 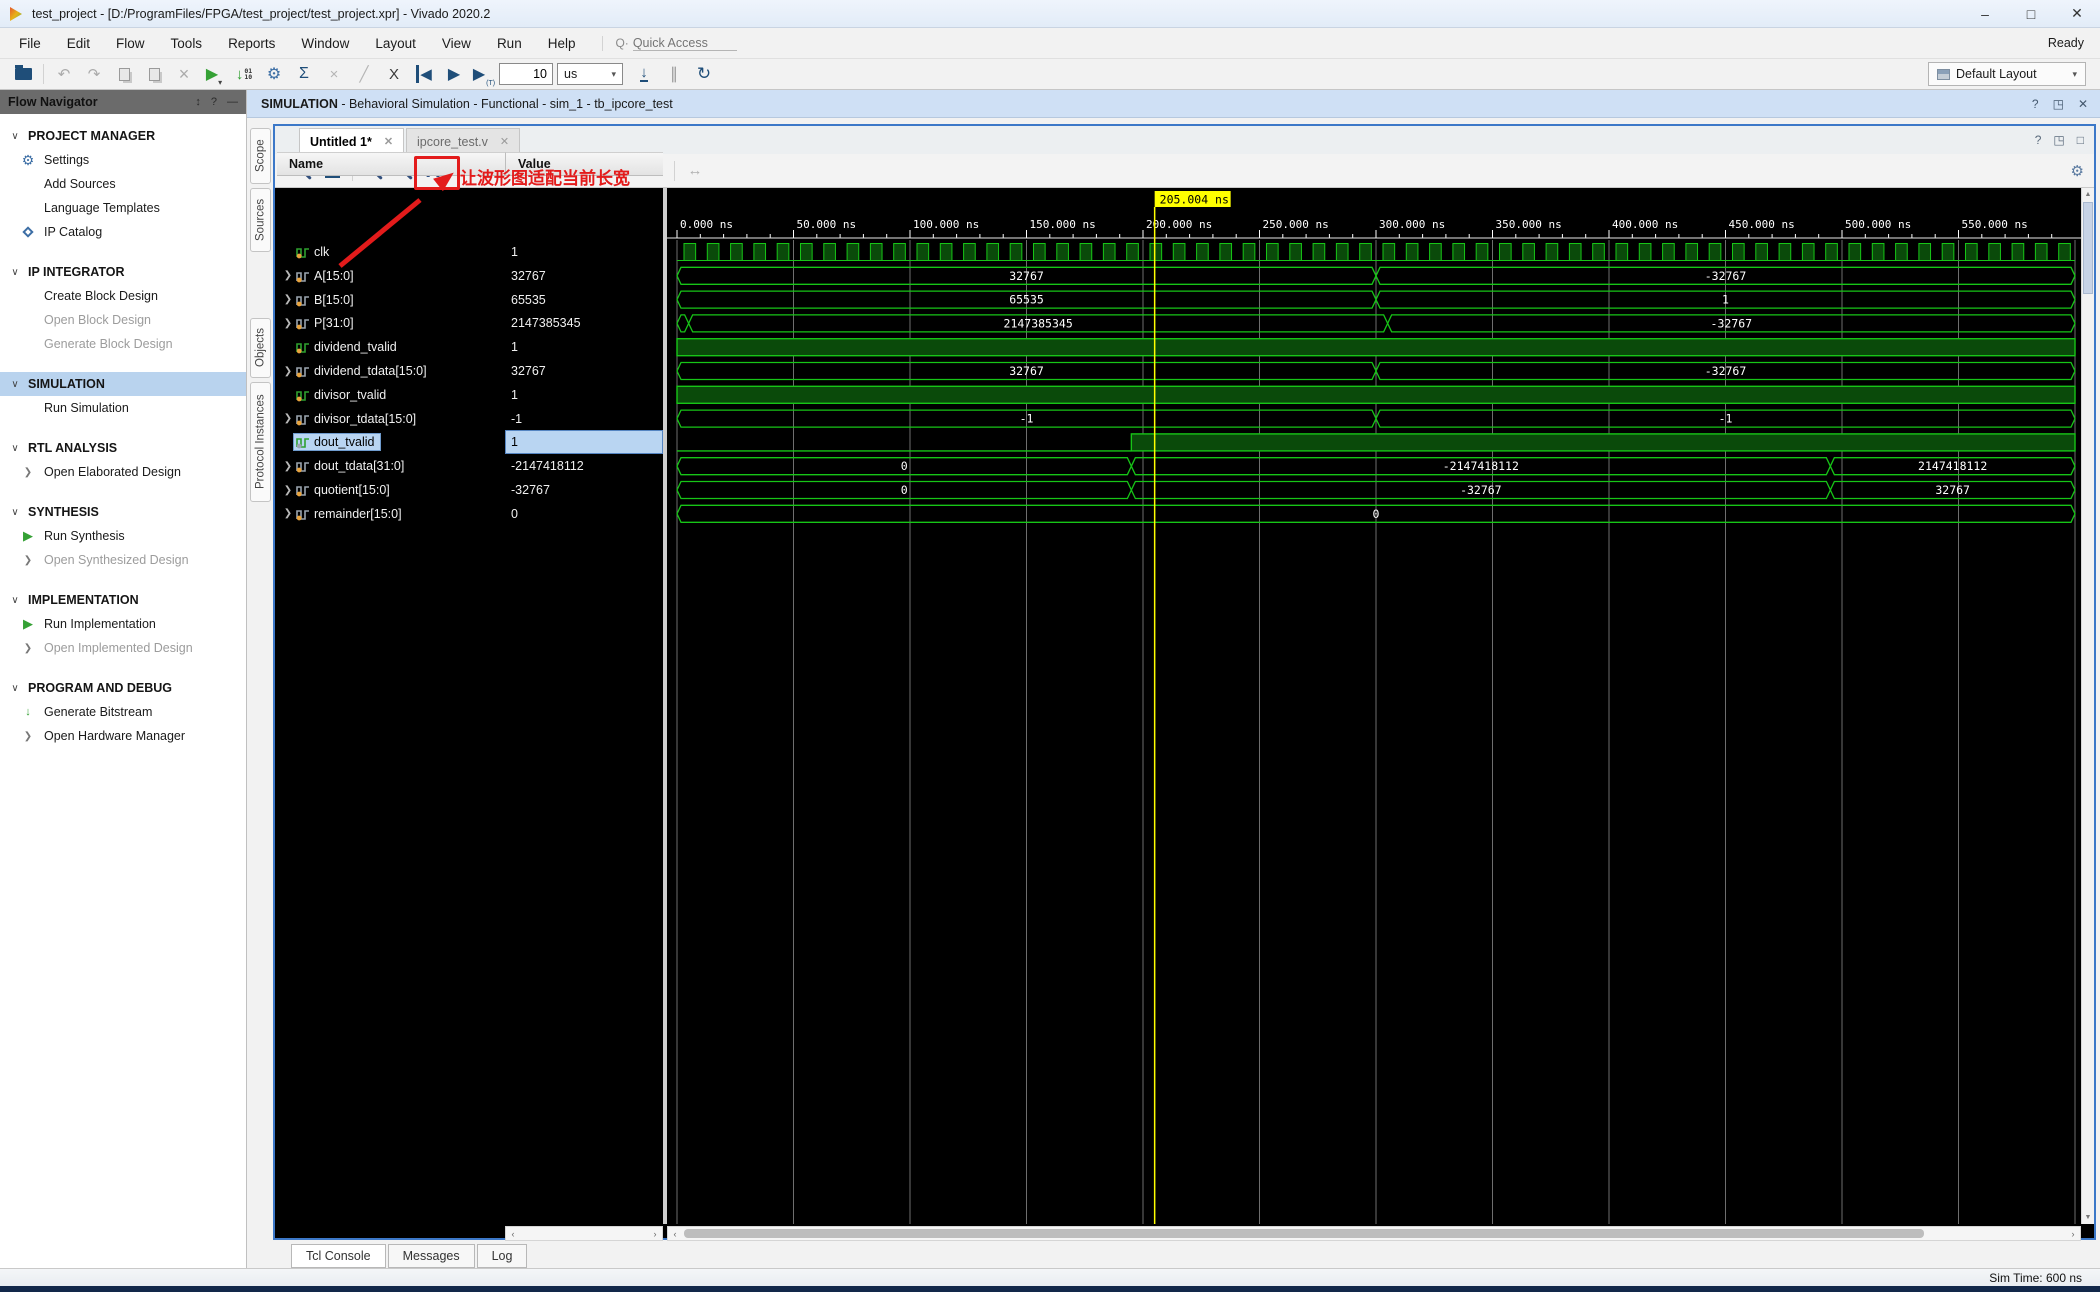 What do you see at coordinates (2077, 13) in the screenshot?
I see `close-button: ✕` at bounding box center [2077, 13].